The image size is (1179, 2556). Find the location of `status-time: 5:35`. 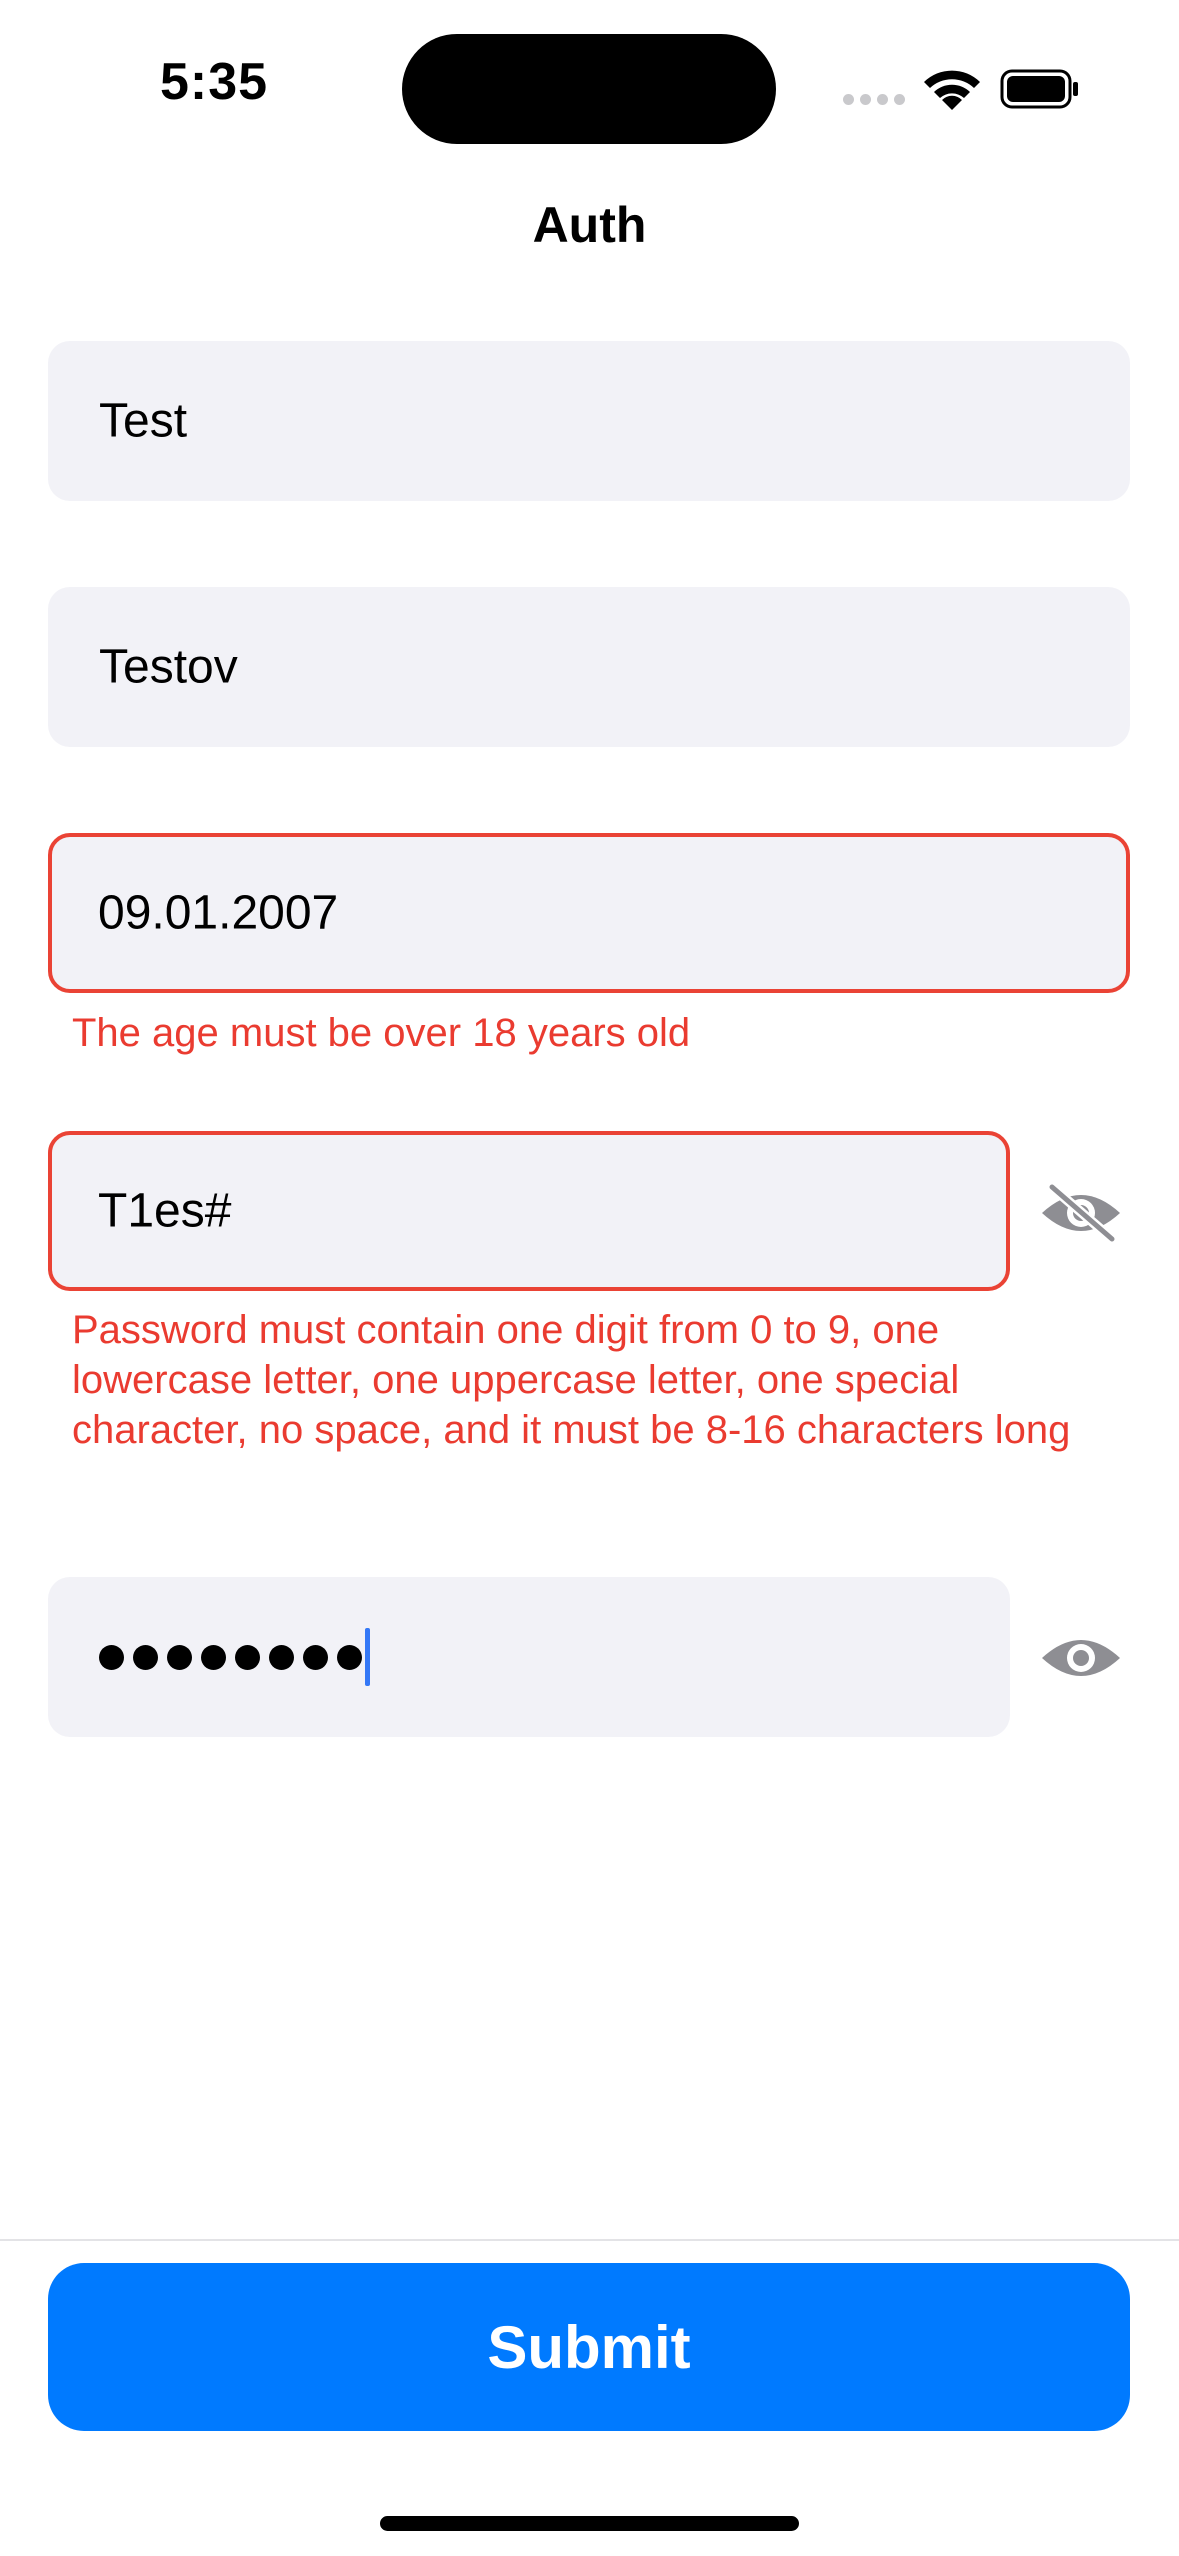

status-time: 5:35 is located at coordinates (214, 82).